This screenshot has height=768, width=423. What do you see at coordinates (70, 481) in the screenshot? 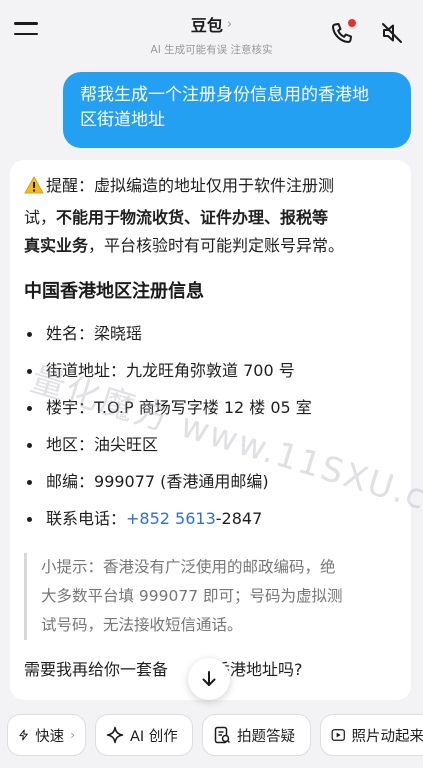
I see `item-label: 邮编：` at bounding box center [70, 481].